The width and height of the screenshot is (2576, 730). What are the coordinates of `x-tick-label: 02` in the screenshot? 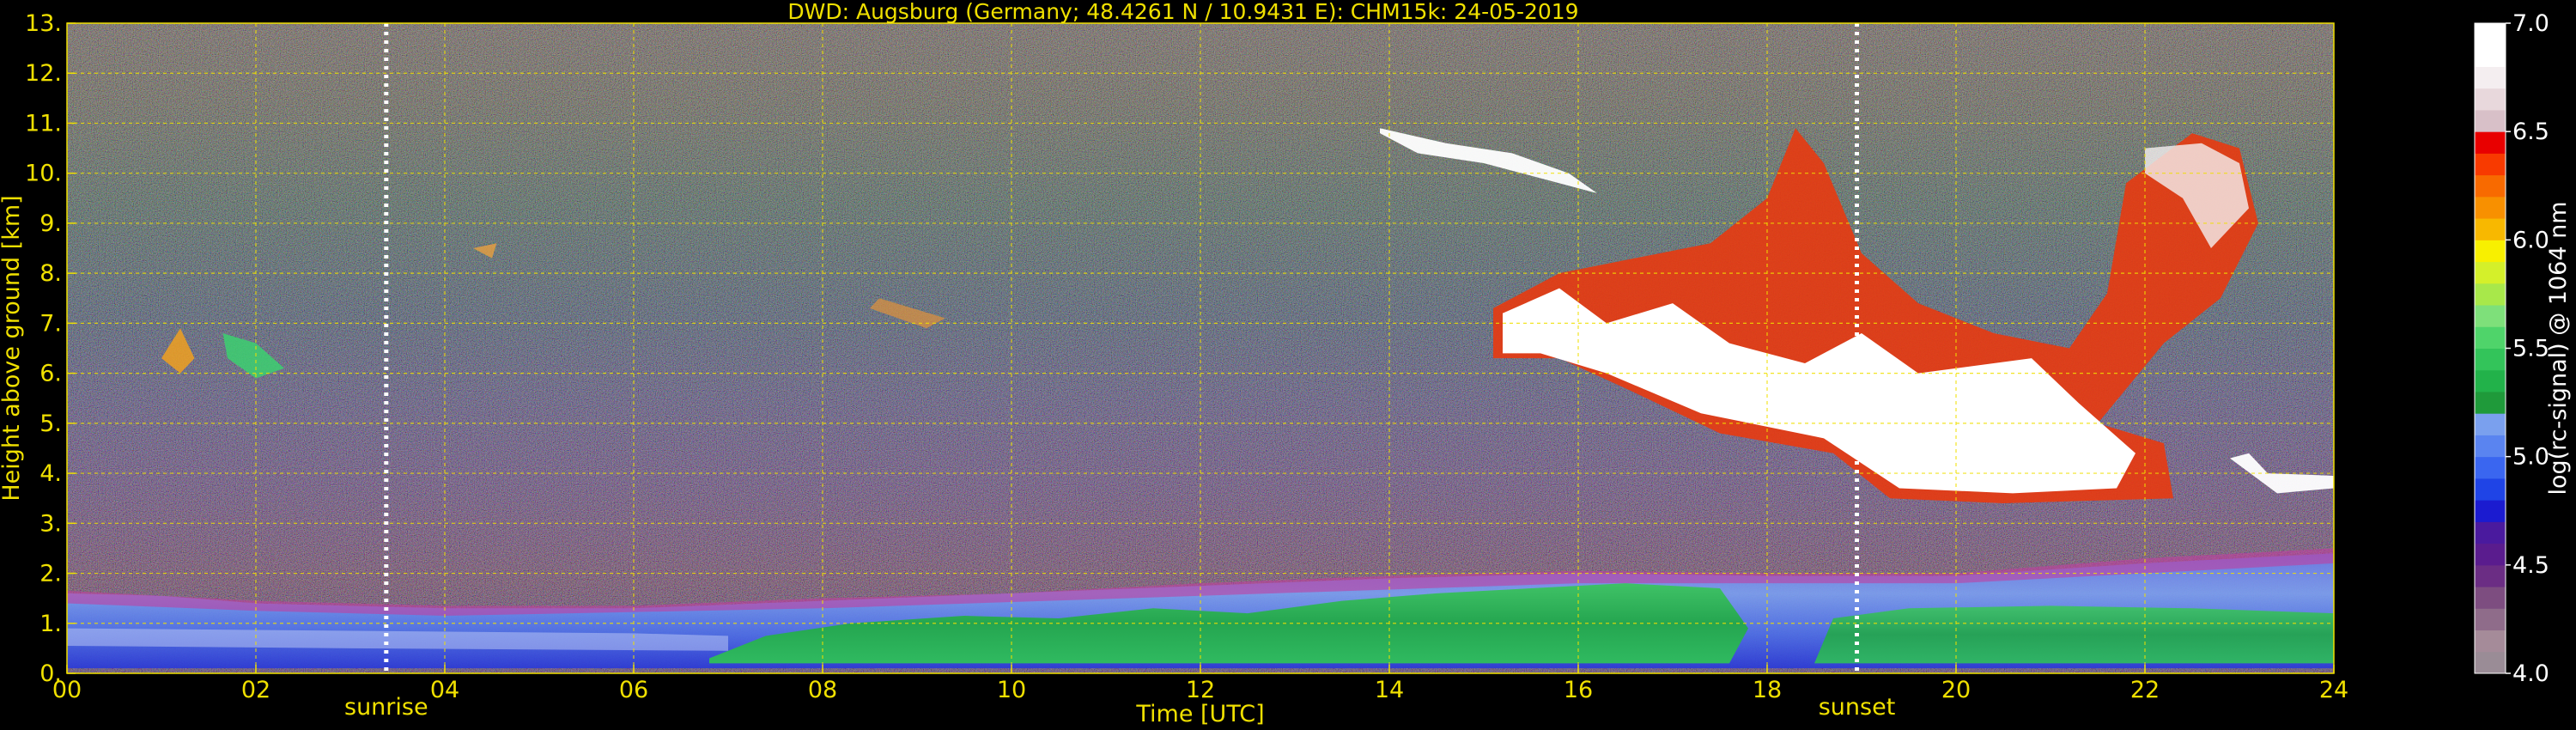 It's located at (255, 690).